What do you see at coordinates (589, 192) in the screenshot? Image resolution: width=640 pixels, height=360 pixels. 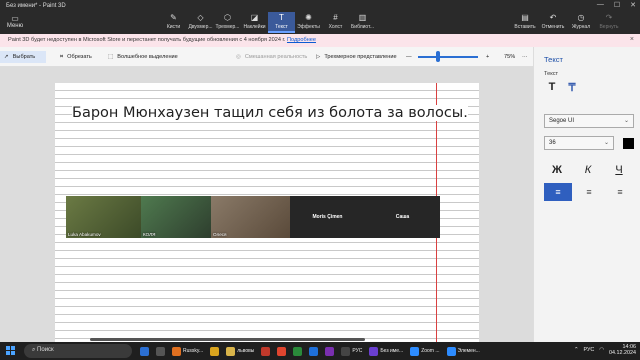 I see `align-center-button: ≡` at bounding box center [589, 192].